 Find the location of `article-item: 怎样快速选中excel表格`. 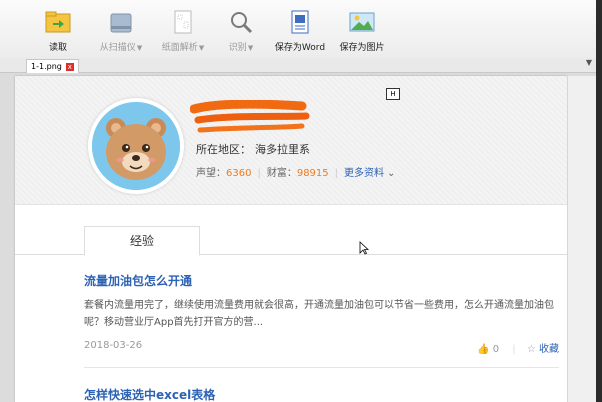

article-item: 怎样快速选中excel表格 is located at coordinates (321, 394).